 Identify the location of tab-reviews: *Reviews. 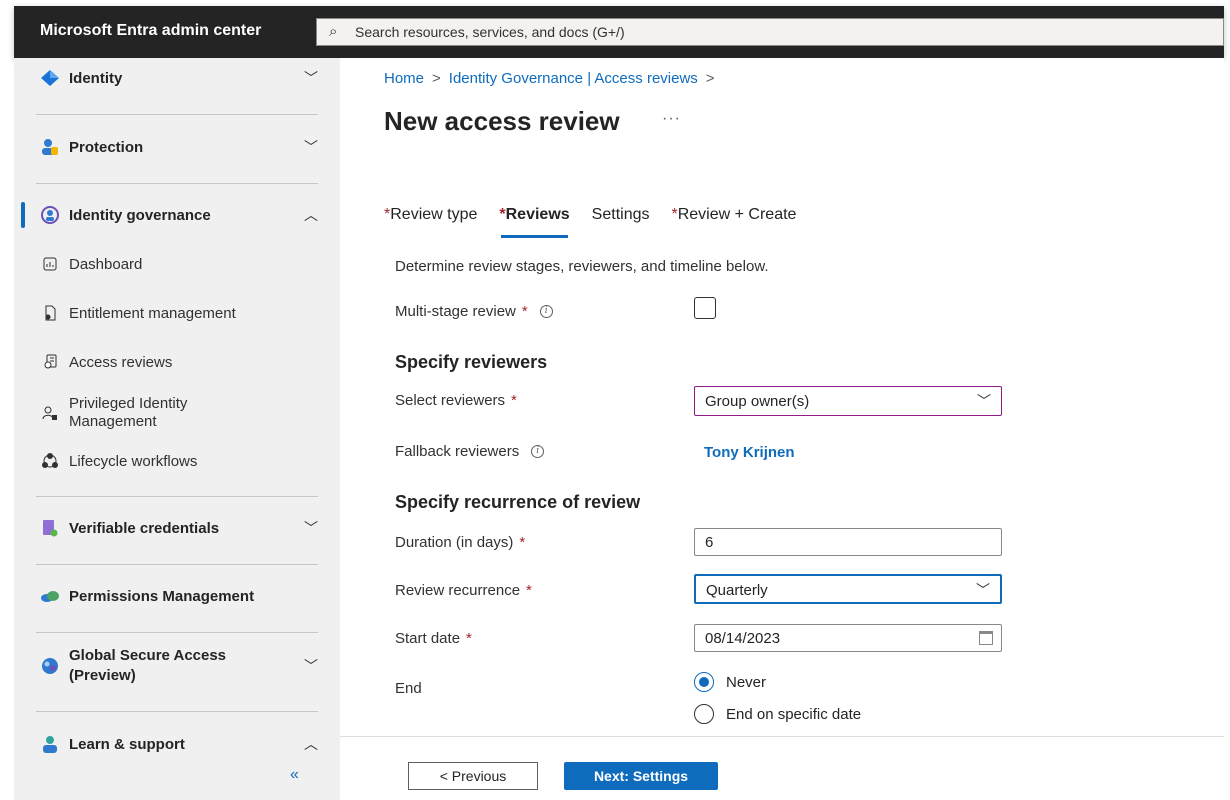
(534, 222).